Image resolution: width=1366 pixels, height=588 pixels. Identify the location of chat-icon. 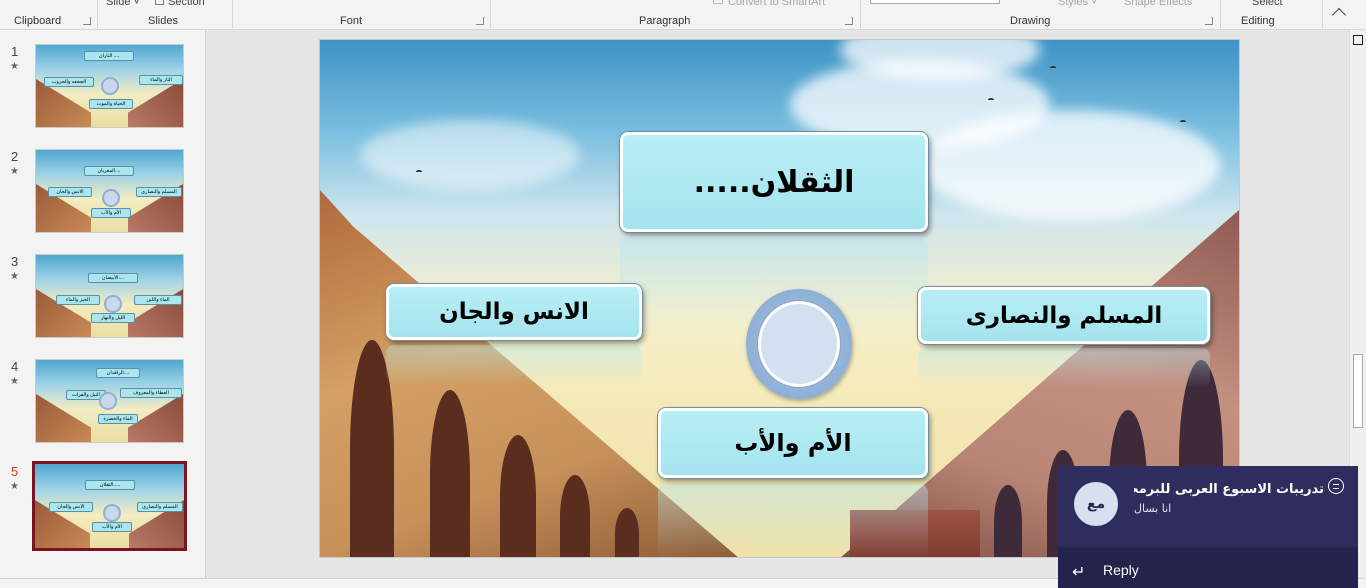
(1336, 486).